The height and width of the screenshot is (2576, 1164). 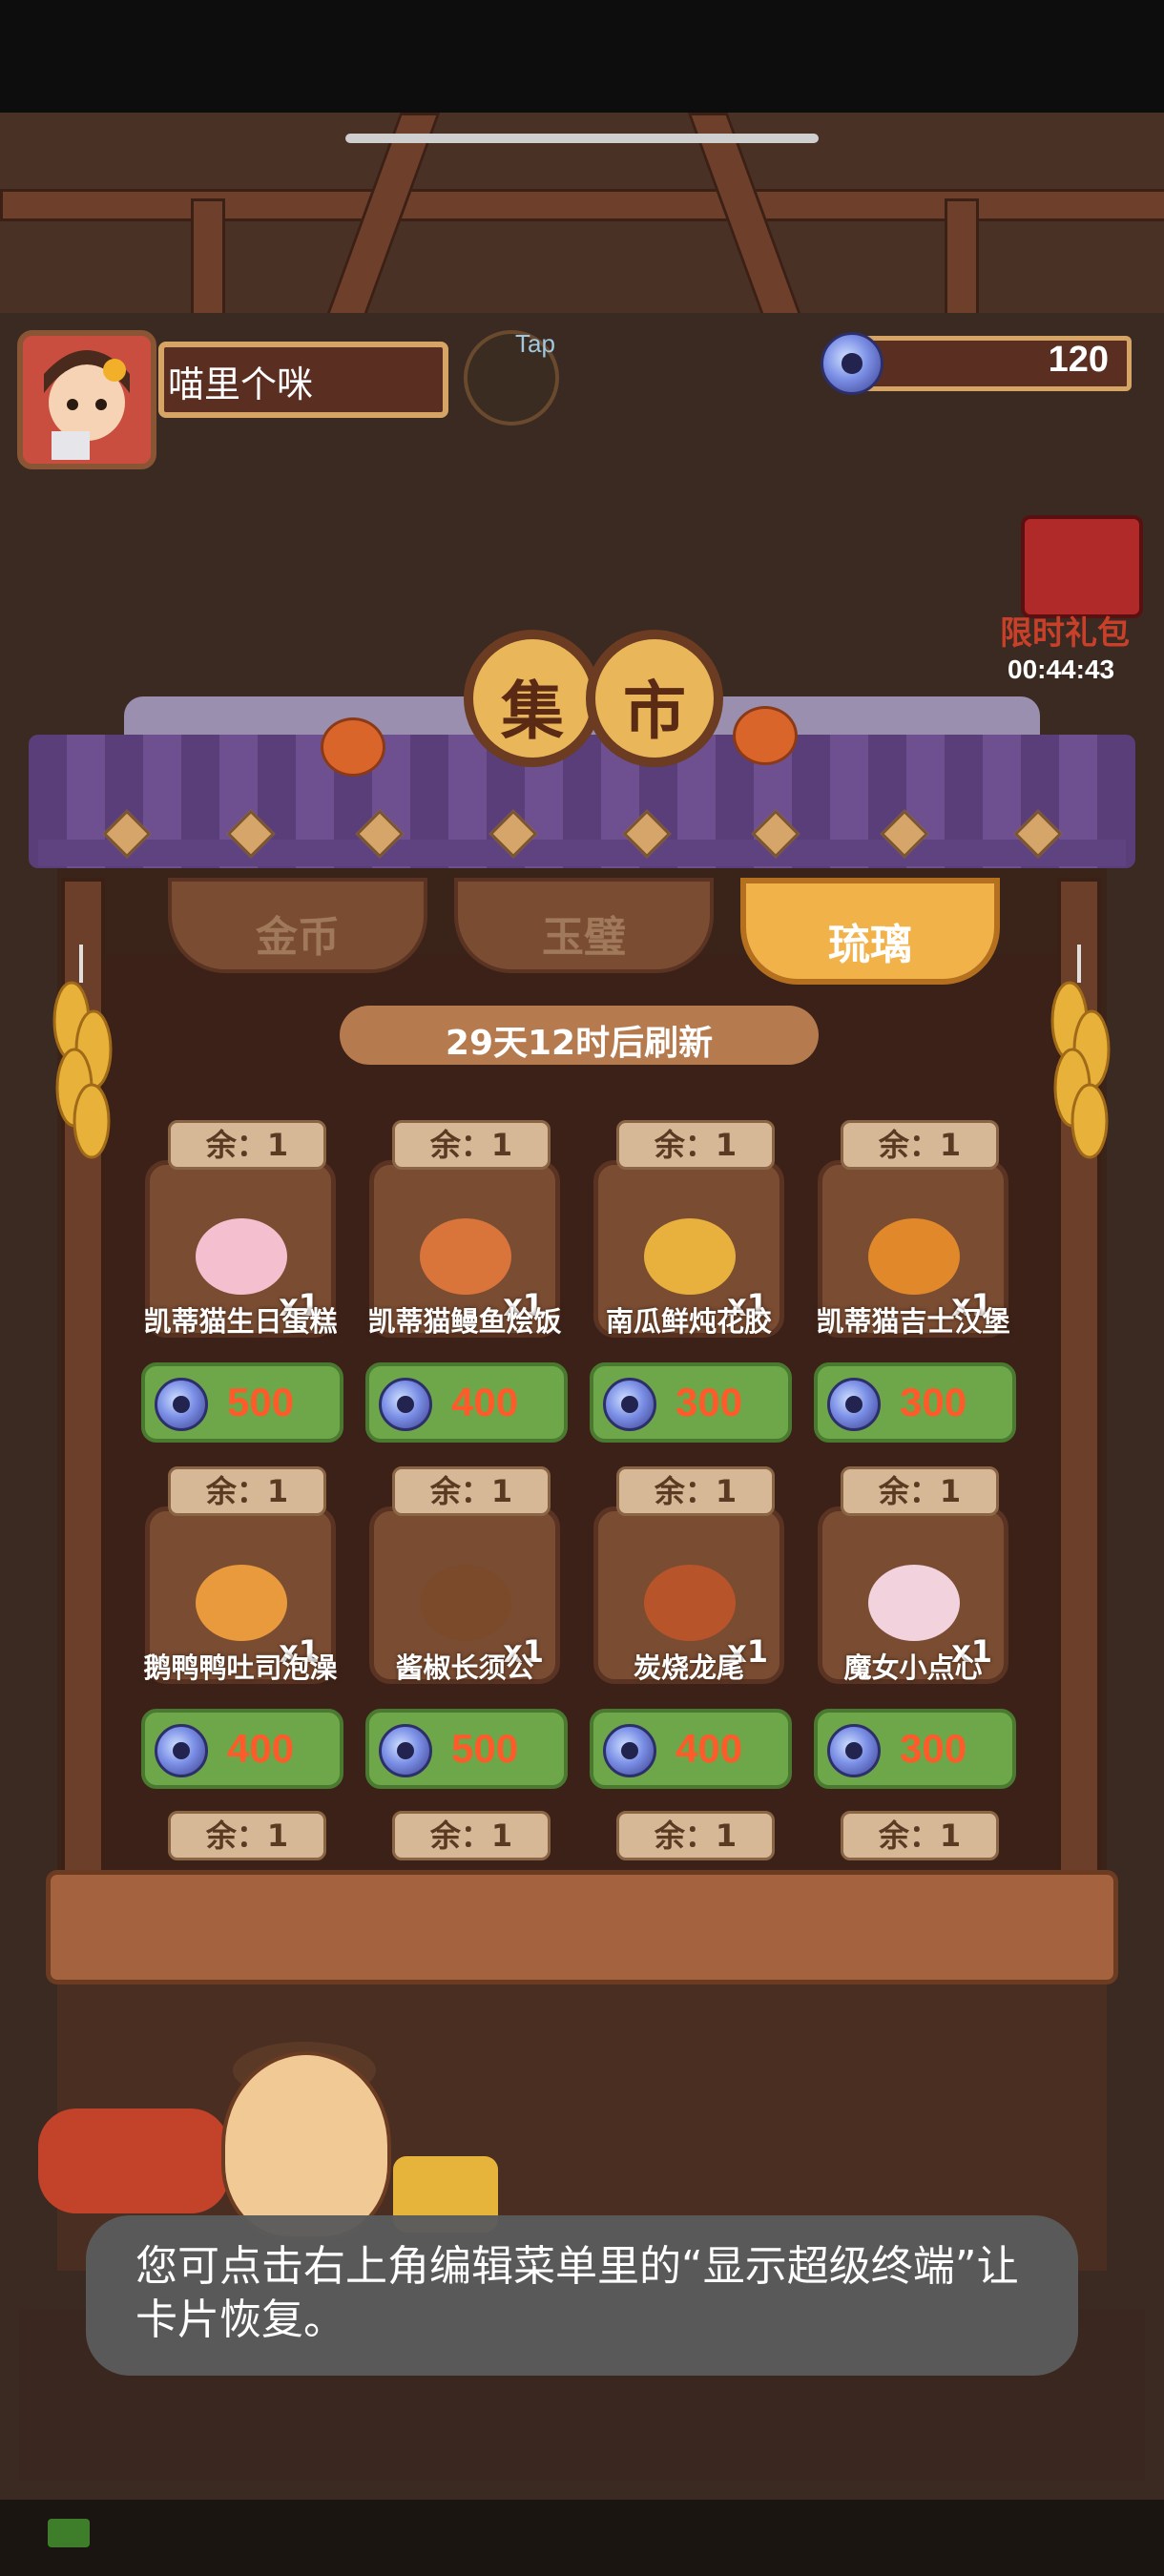 What do you see at coordinates (240, 1321) in the screenshot?
I see `item-name: 凯蒂猫生日蛋糕` at bounding box center [240, 1321].